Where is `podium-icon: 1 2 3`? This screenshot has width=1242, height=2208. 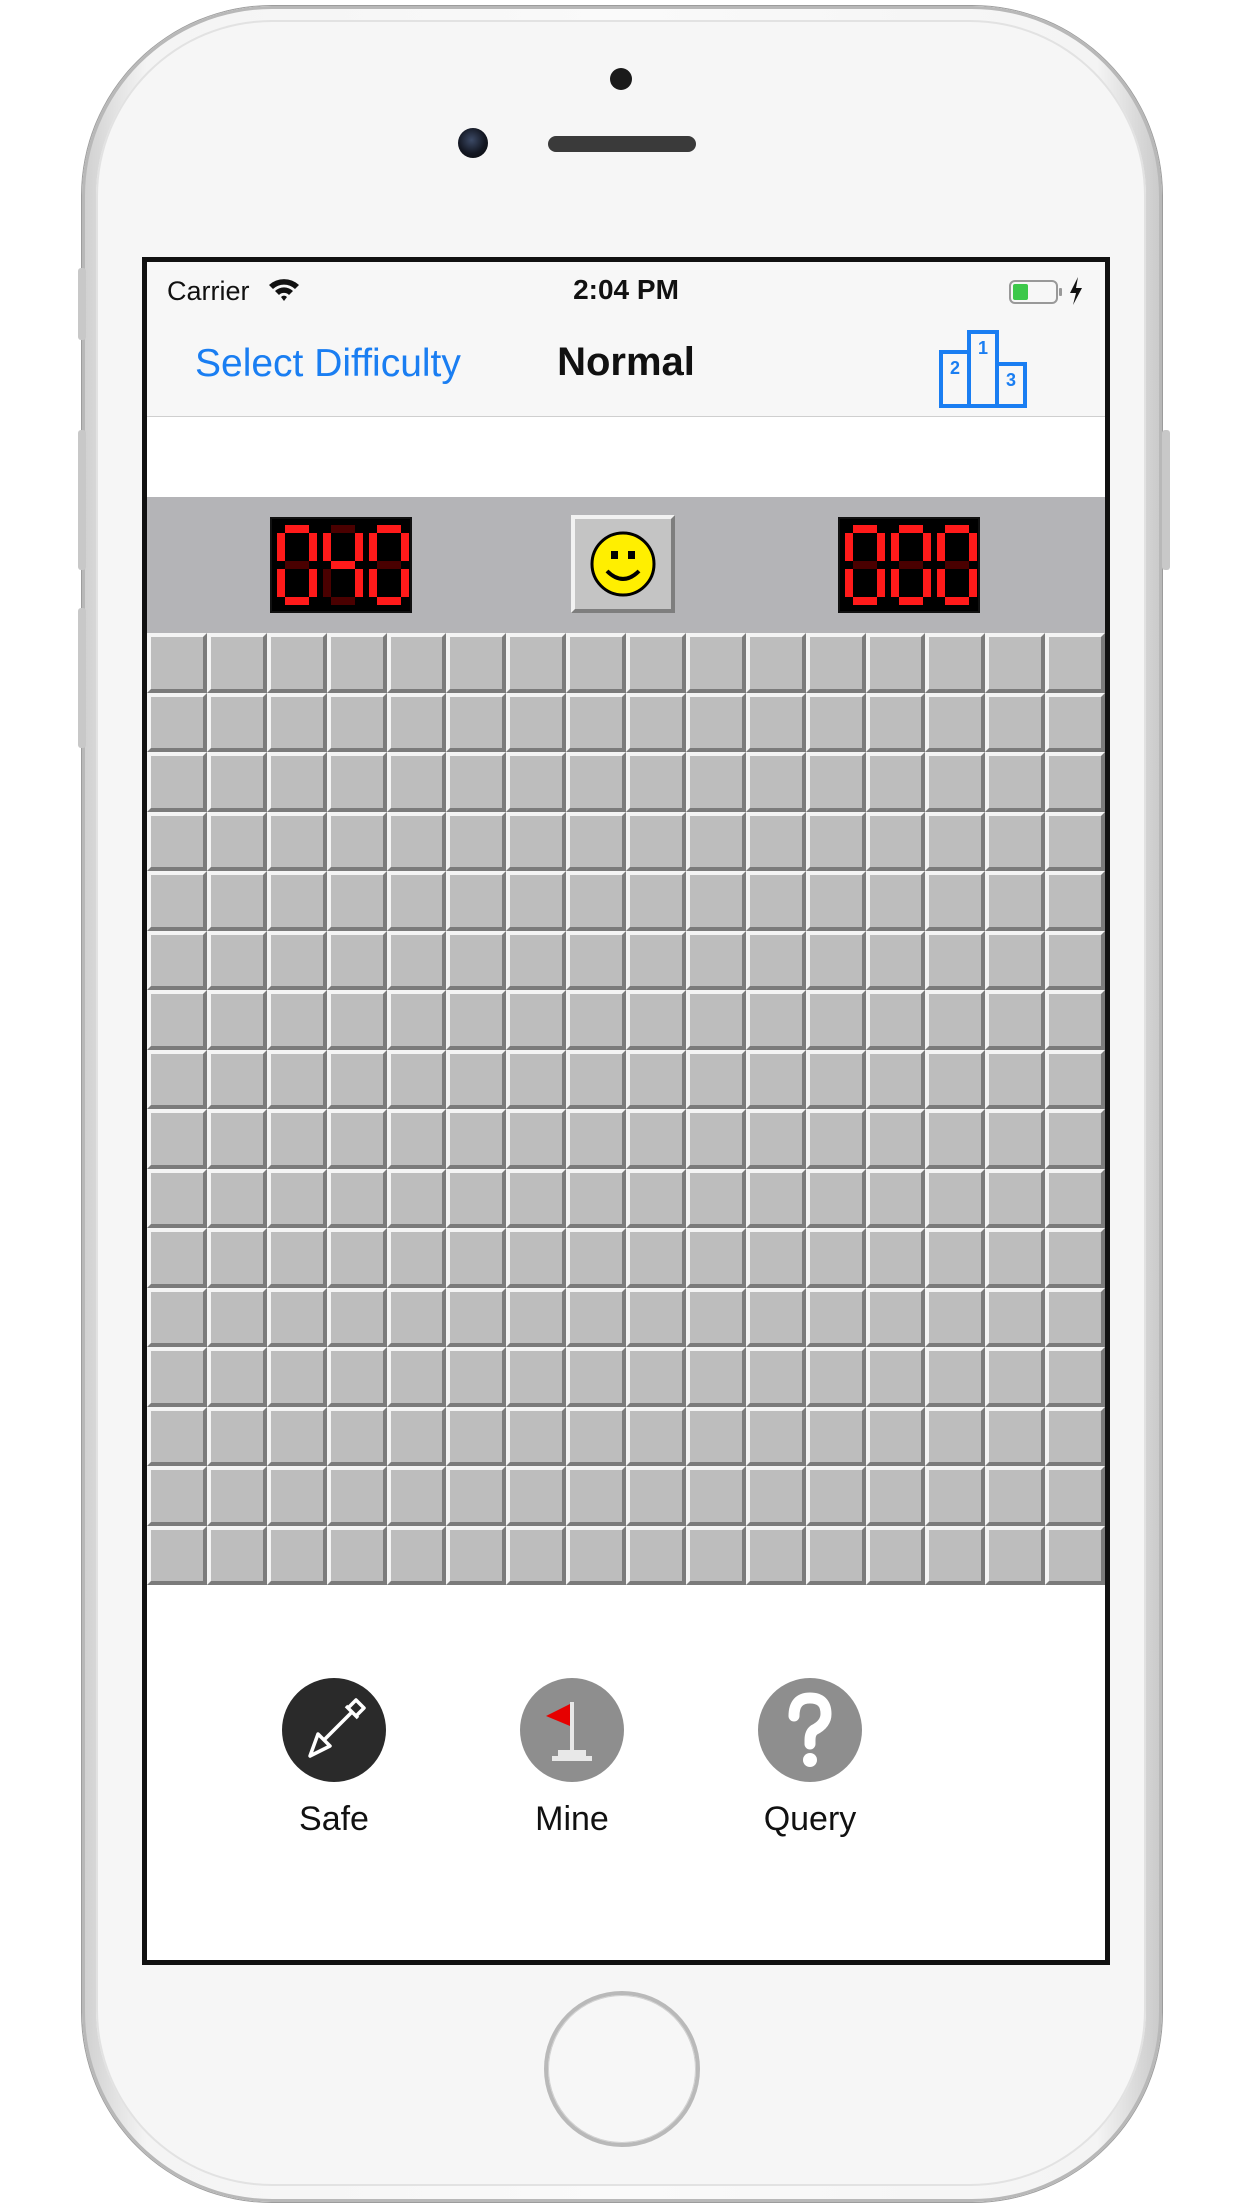
podium-icon: 1 2 3 is located at coordinates (983, 368).